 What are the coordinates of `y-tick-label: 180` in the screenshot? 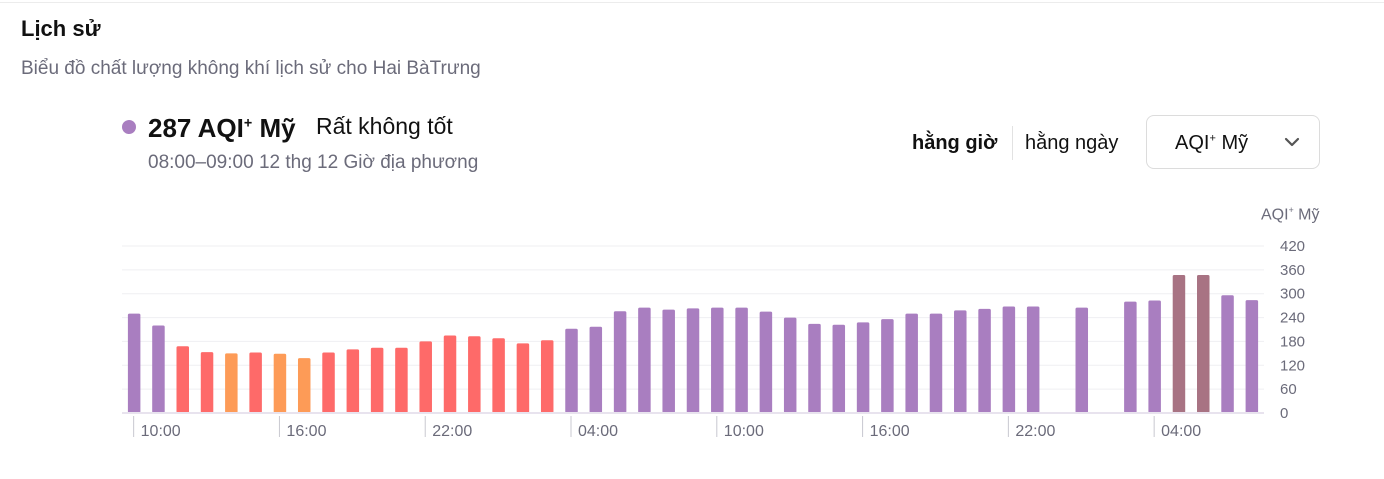 It's located at (1292, 341).